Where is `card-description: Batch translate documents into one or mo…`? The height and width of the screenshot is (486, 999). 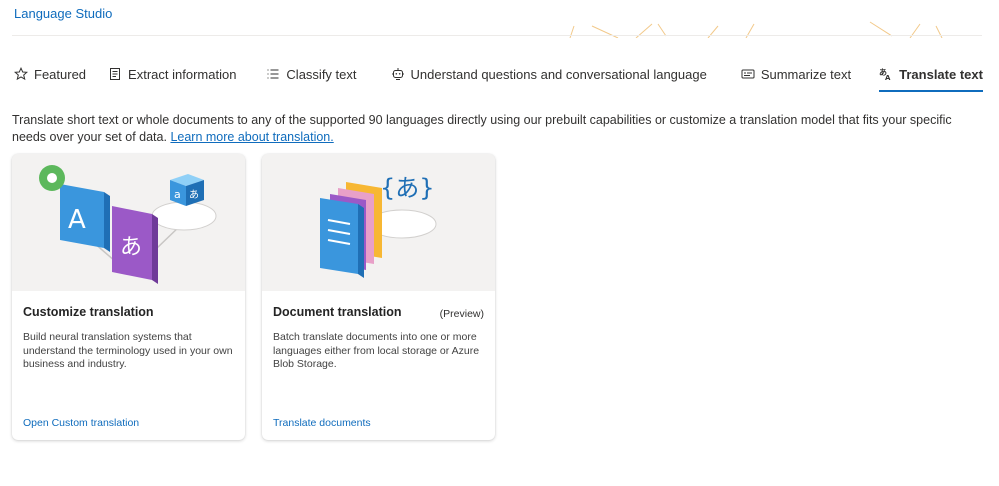 card-description: Batch translate documents into one or mo… is located at coordinates (376, 350).